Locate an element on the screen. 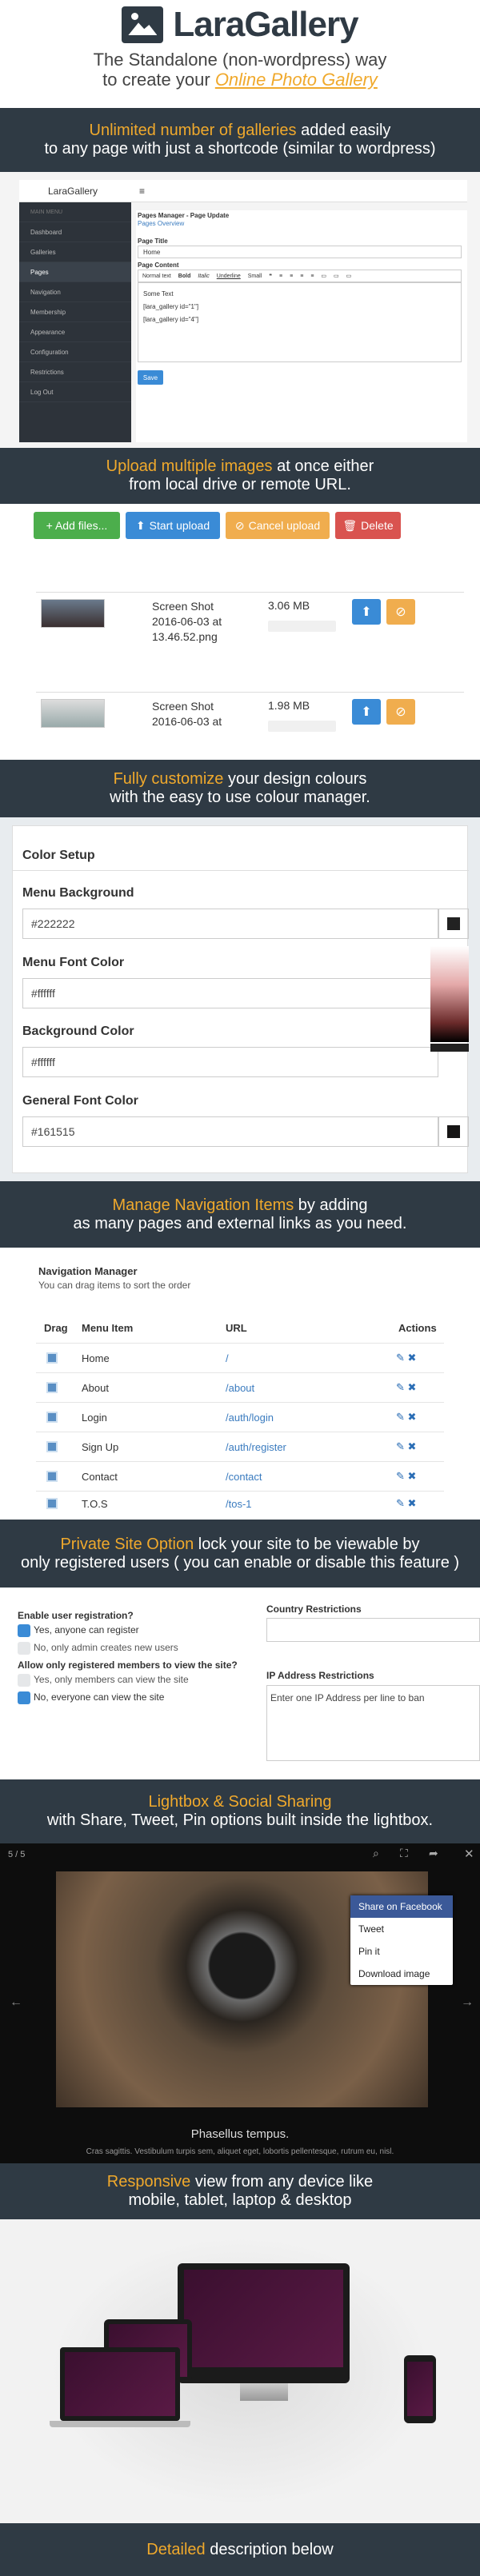  menu-icon: ≡ is located at coordinates (138, 191).